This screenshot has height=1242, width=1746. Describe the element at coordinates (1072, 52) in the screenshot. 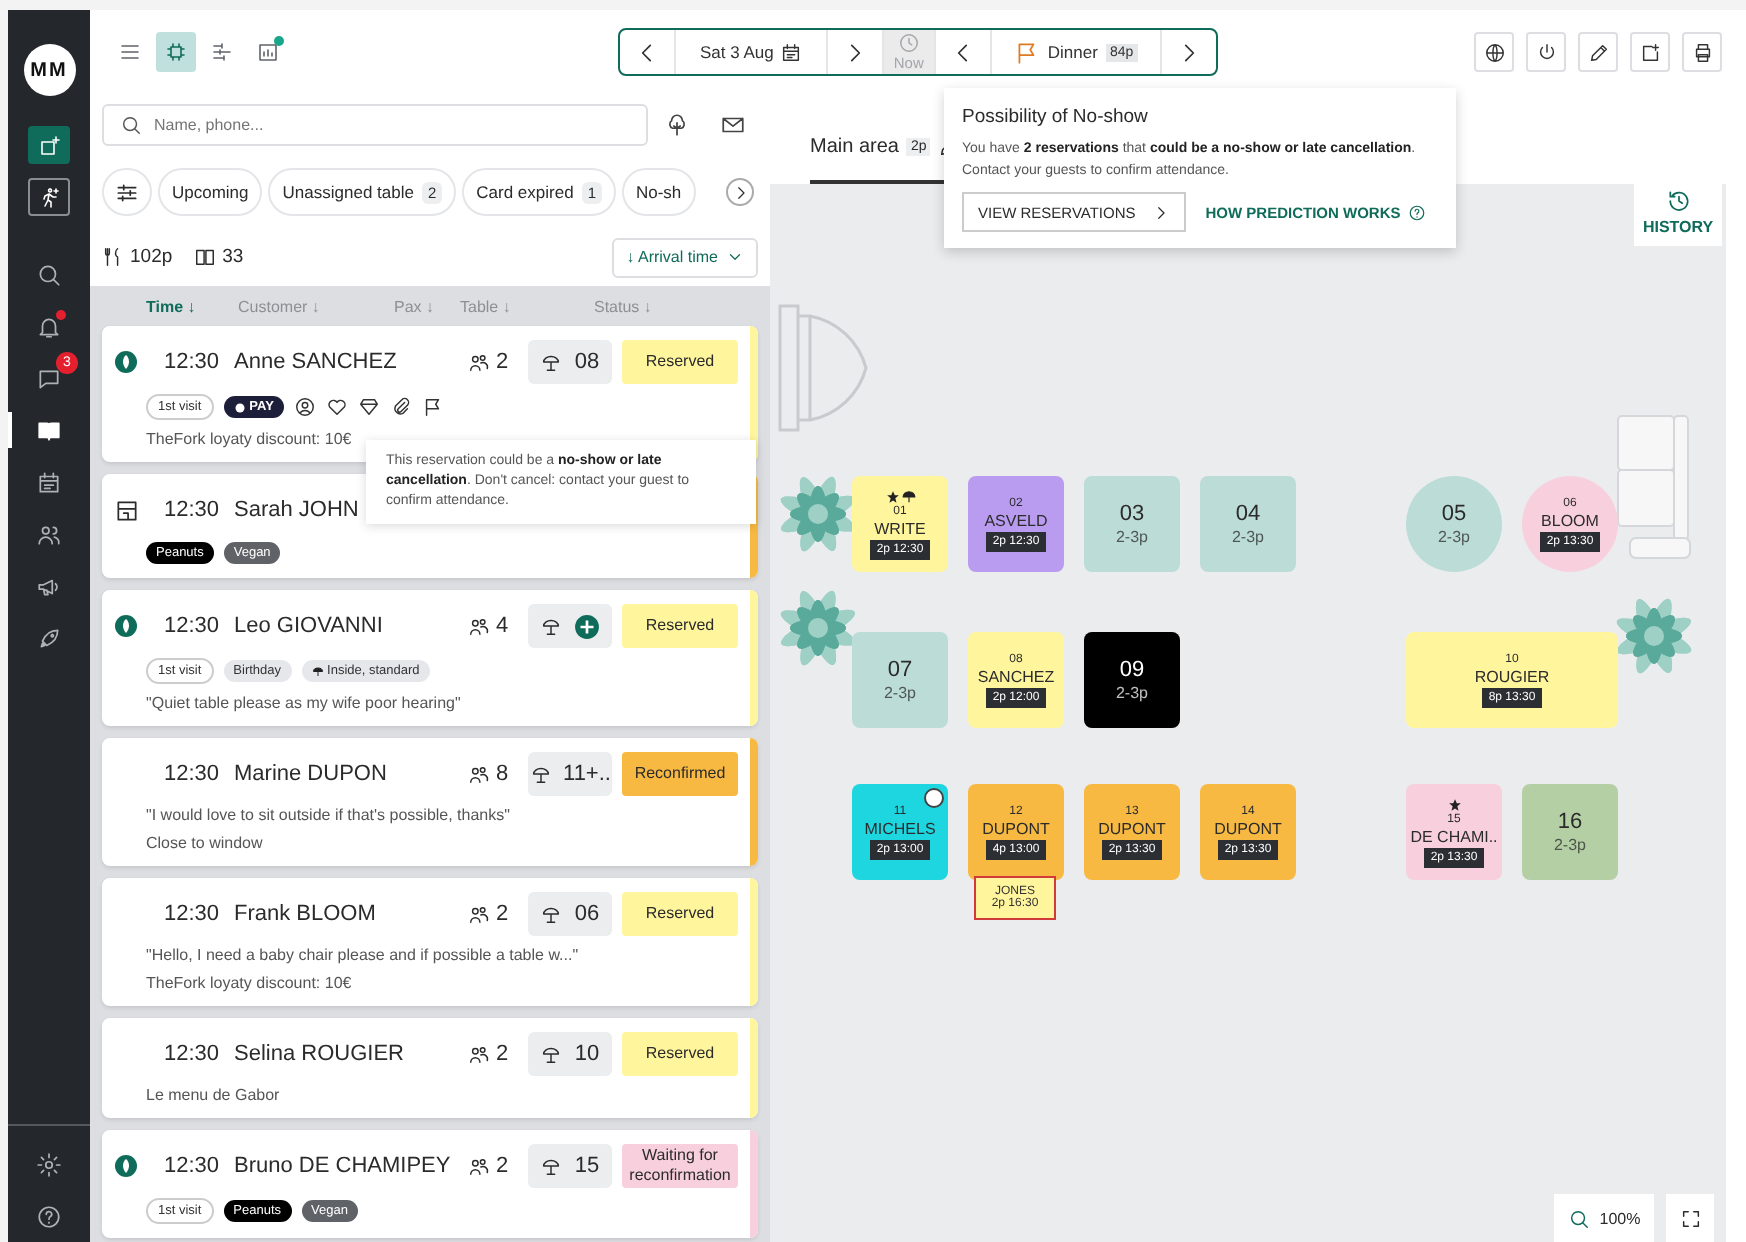

I see `service-name: Dinner` at that location.